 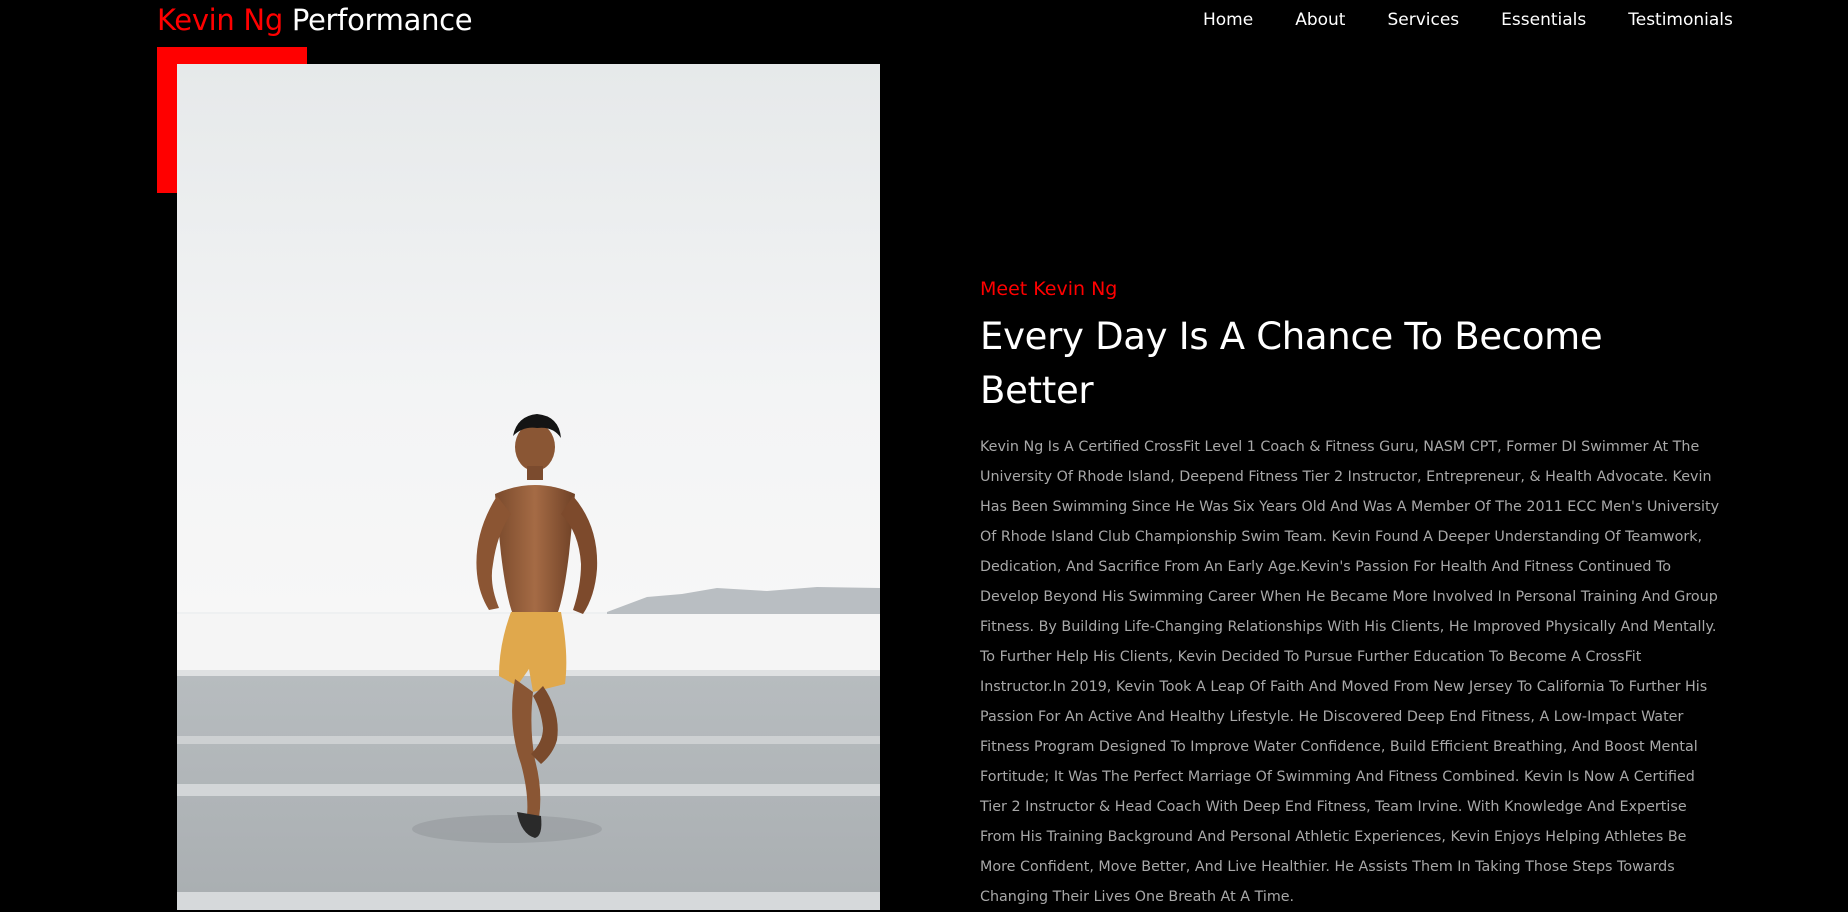 I want to click on nav-link-testimonials: Testimonials, so click(x=1680, y=20).